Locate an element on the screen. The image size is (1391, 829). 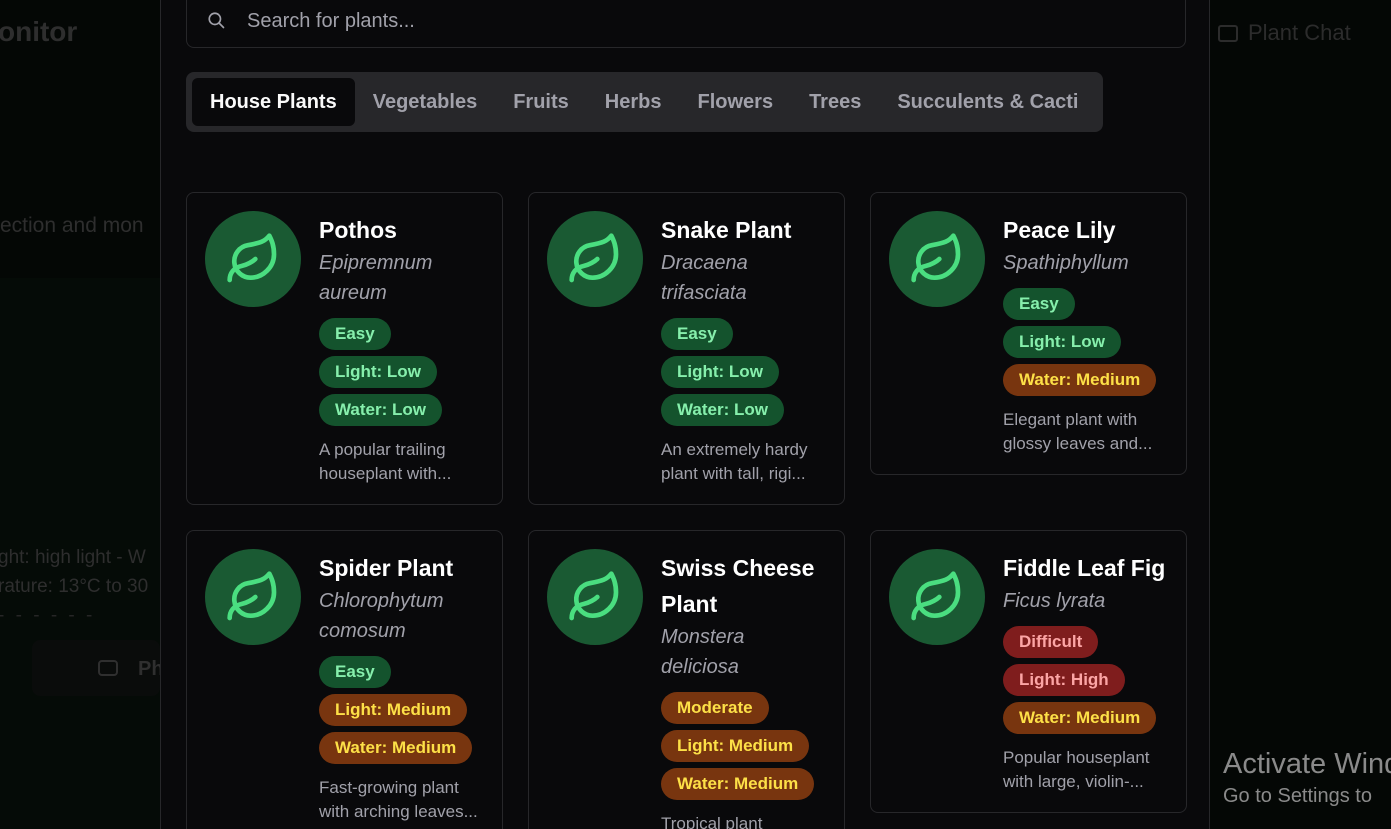
tab-trees: Trees is located at coordinates (835, 102).